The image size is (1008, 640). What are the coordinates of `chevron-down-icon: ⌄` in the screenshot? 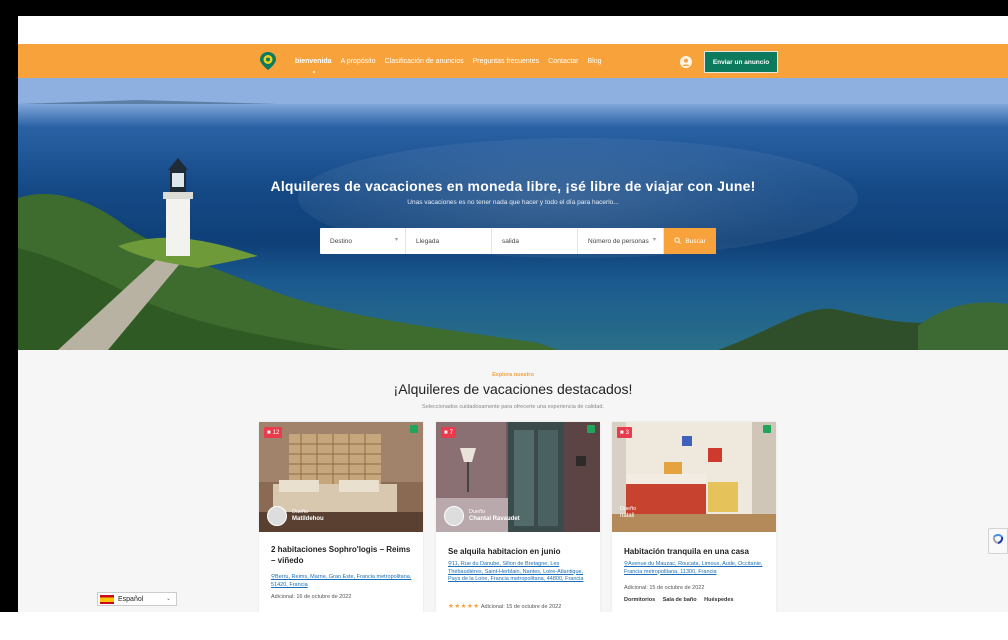 It's located at (168, 599).